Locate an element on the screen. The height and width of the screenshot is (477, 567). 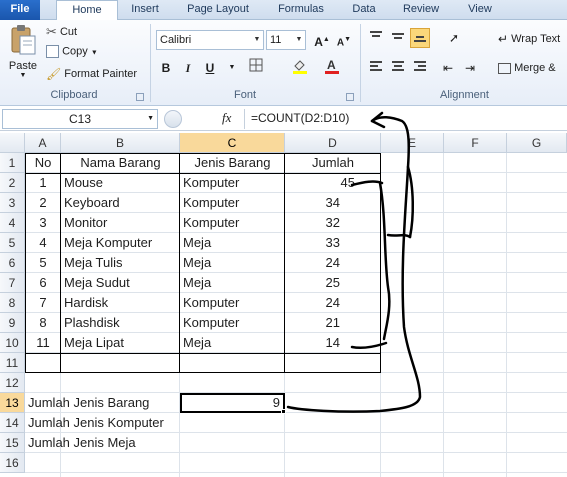
clipboard-group-label: Clipboard is located at coordinates (74, 95).